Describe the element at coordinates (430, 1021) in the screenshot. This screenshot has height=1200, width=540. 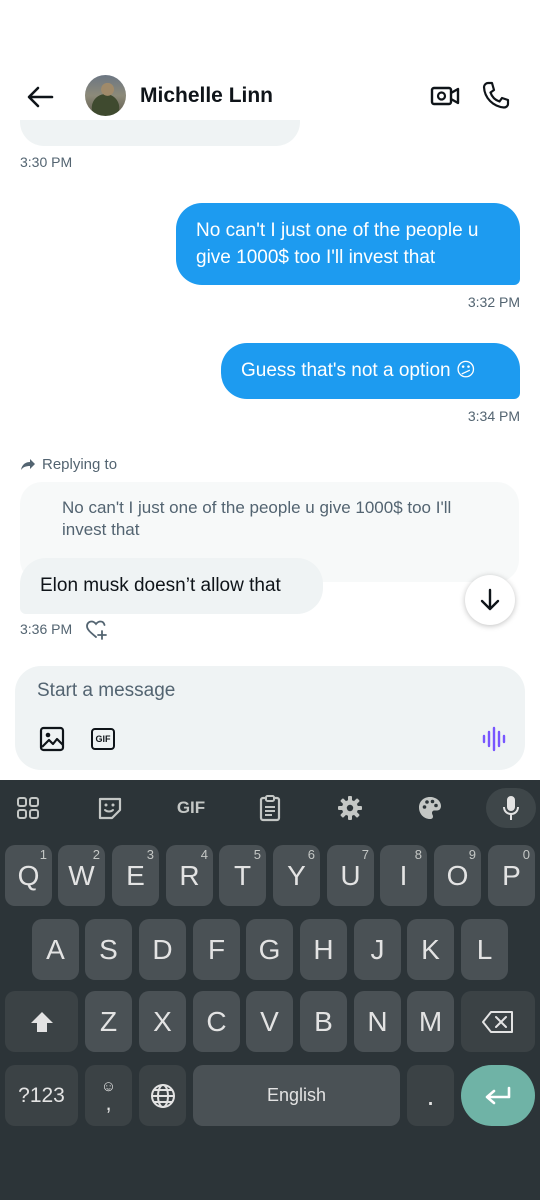
I see `key-m: M` at that location.